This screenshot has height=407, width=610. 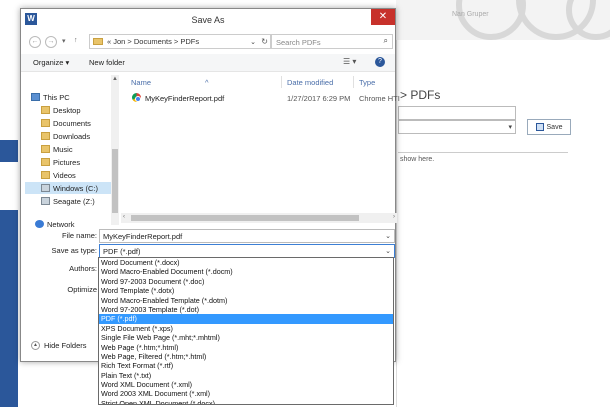 What do you see at coordinates (246, 319) in the screenshot?
I see `dropdown-option: PDF (*.pdf)` at bounding box center [246, 319].